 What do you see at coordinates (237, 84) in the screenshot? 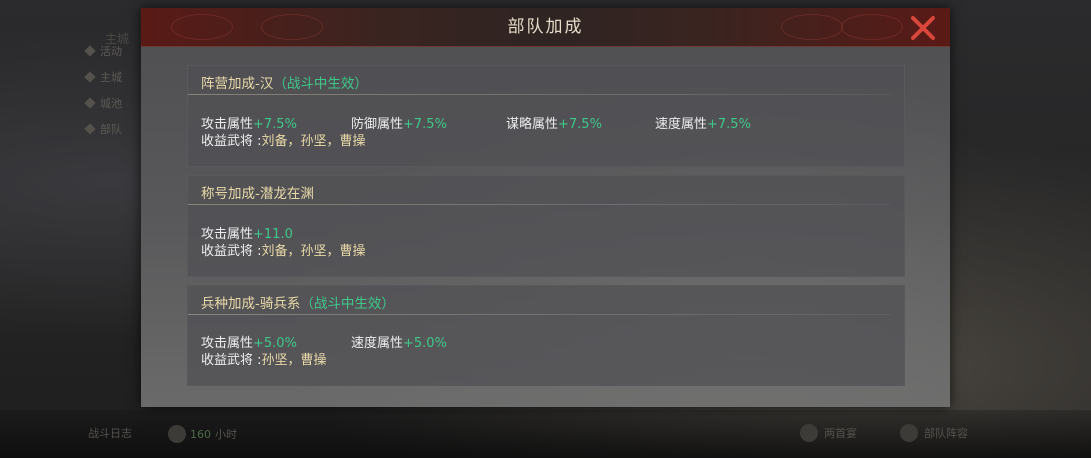
I see `section-title: 阵营加成-汉` at bounding box center [237, 84].